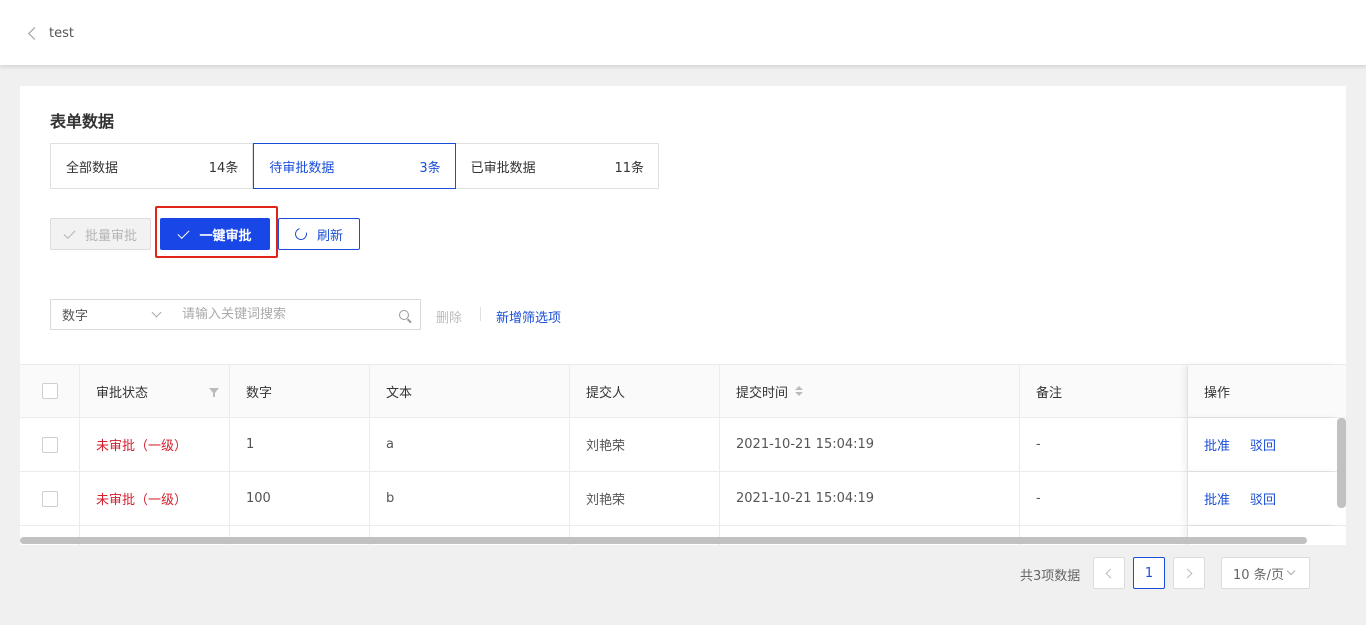 This screenshot has width=1366, height=625. What do you see at coordinates (155, 391) in the screenshot?
I see `column-header-status: 审批状态` at bounding box center [155, 391].